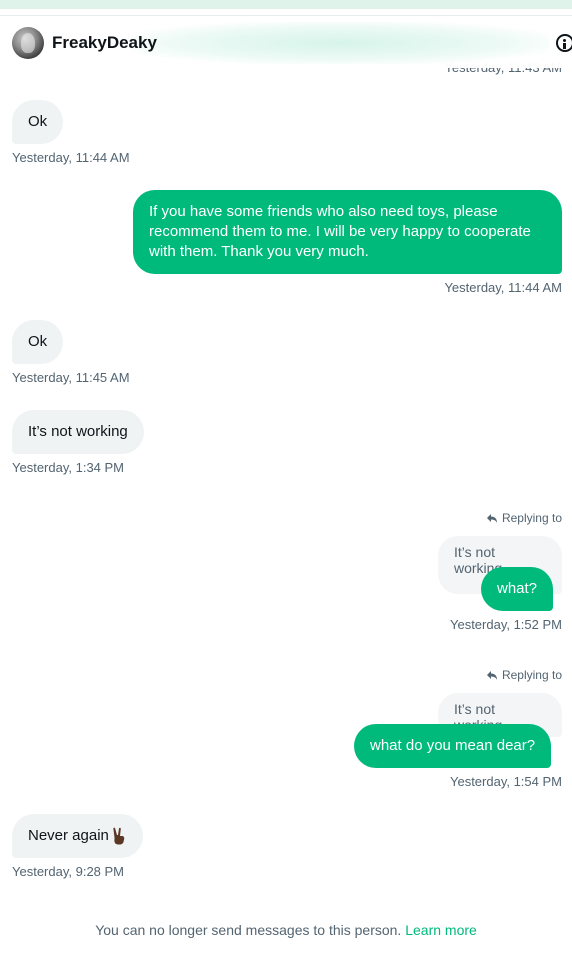 The image size is (572, 956). I want to click on conversation-username: FreakyDeaky, so click(104, 43).